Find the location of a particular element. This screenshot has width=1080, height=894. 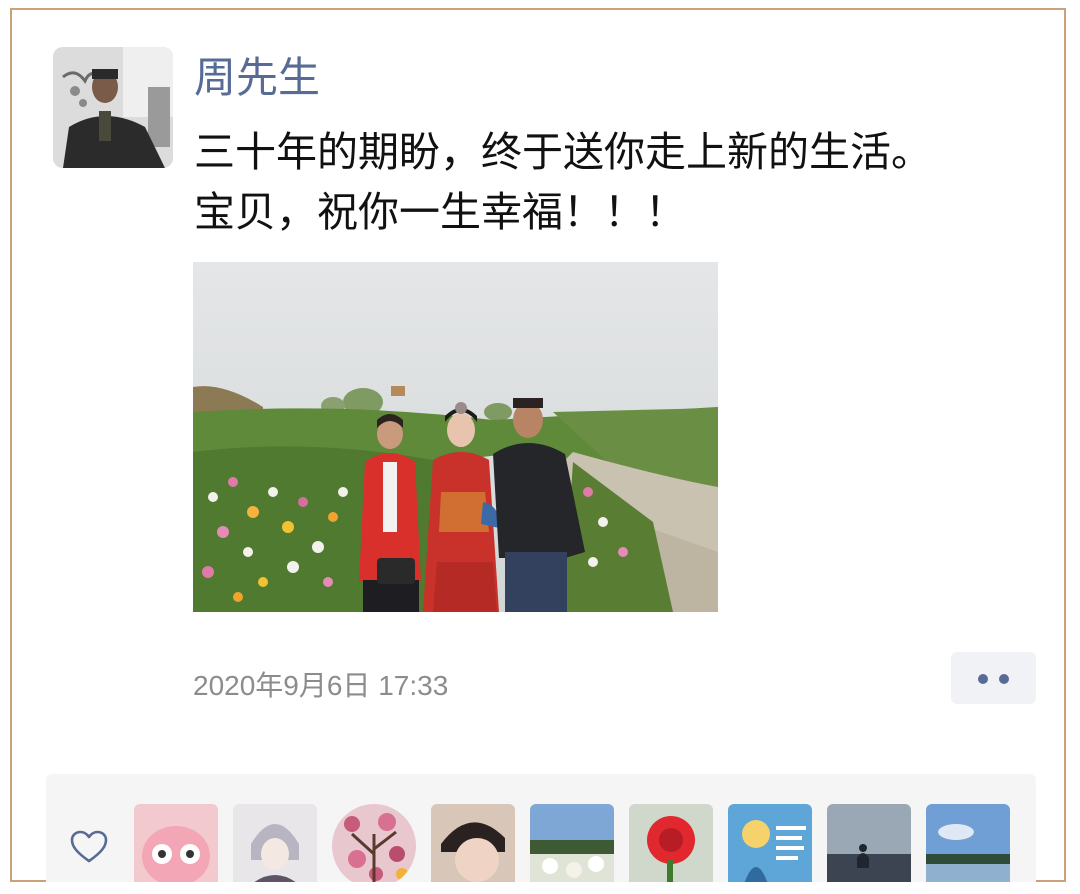

post-text-line: 三十年的期盼，终于送你走上新的生活。 is located at coordinates (563, 152).